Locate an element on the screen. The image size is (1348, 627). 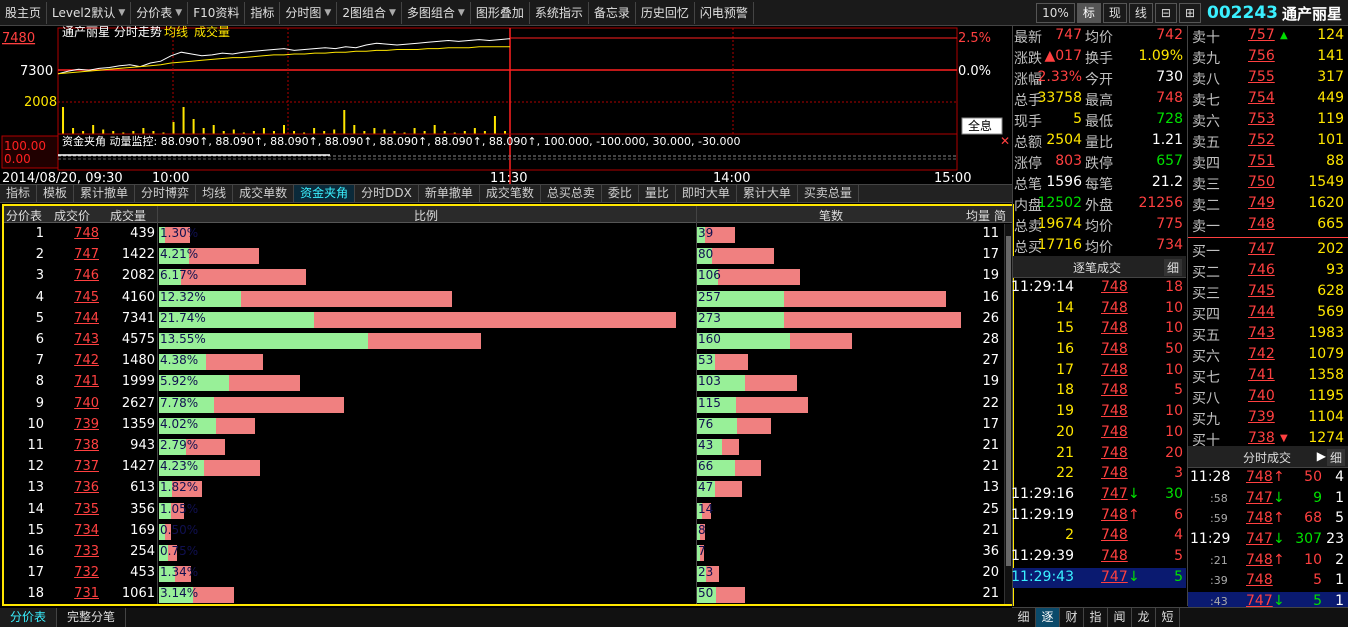
header-price: 成交价 is located at coordinates (72, 215).